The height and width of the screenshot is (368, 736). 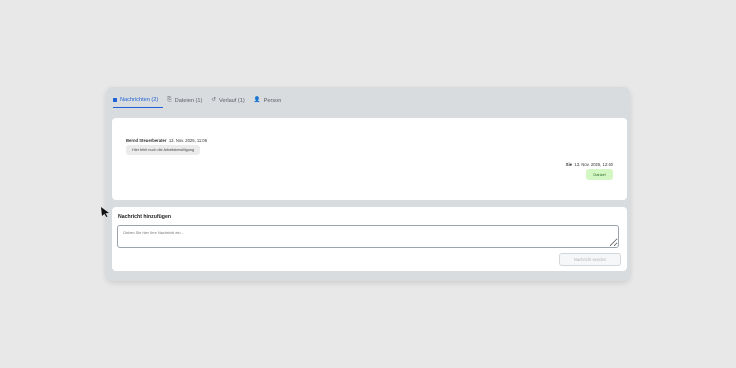 I want to click on mouse-pointer-icon, so click(x=105, y=212).